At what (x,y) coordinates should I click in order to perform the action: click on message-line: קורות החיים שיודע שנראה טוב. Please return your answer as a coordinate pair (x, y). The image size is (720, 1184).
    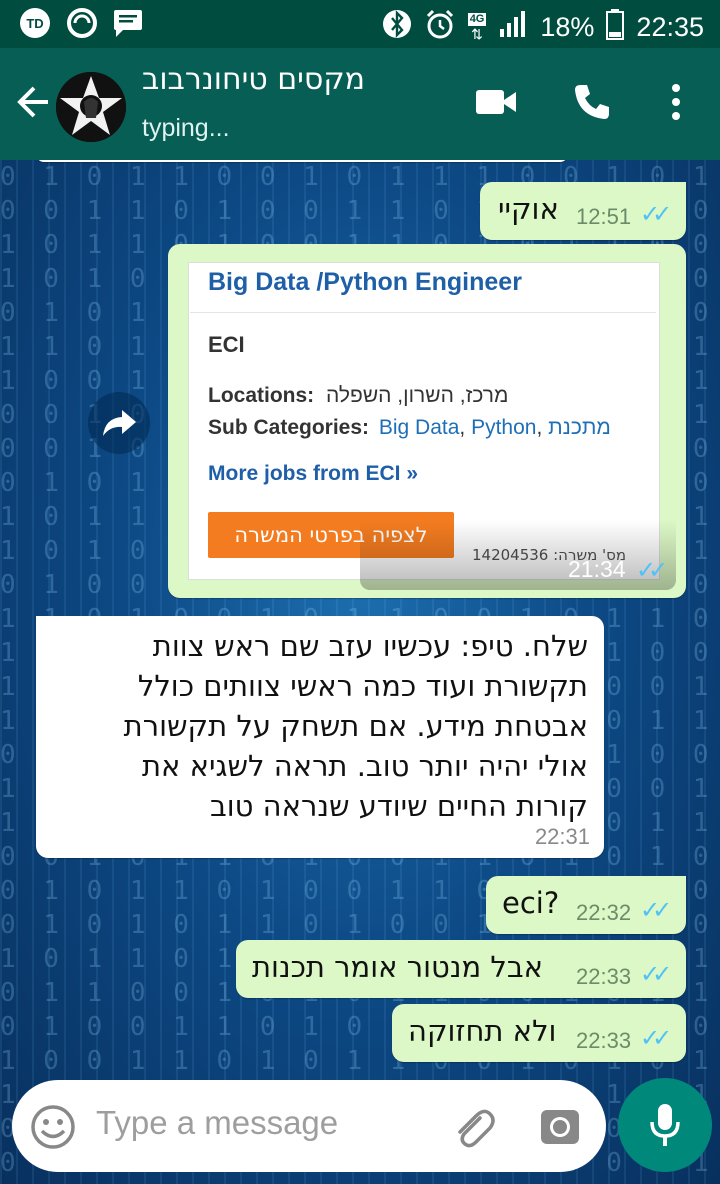
    Looking at the image, I should click on (398, 806).